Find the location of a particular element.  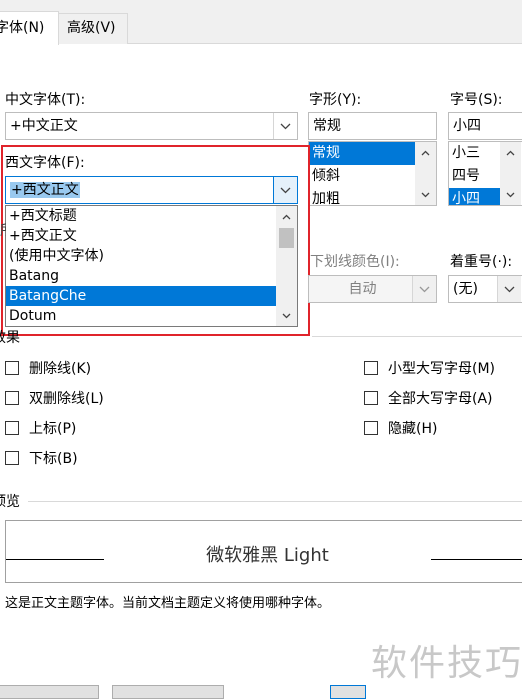

preview-baseline-left is located at coordinates (55, 559).